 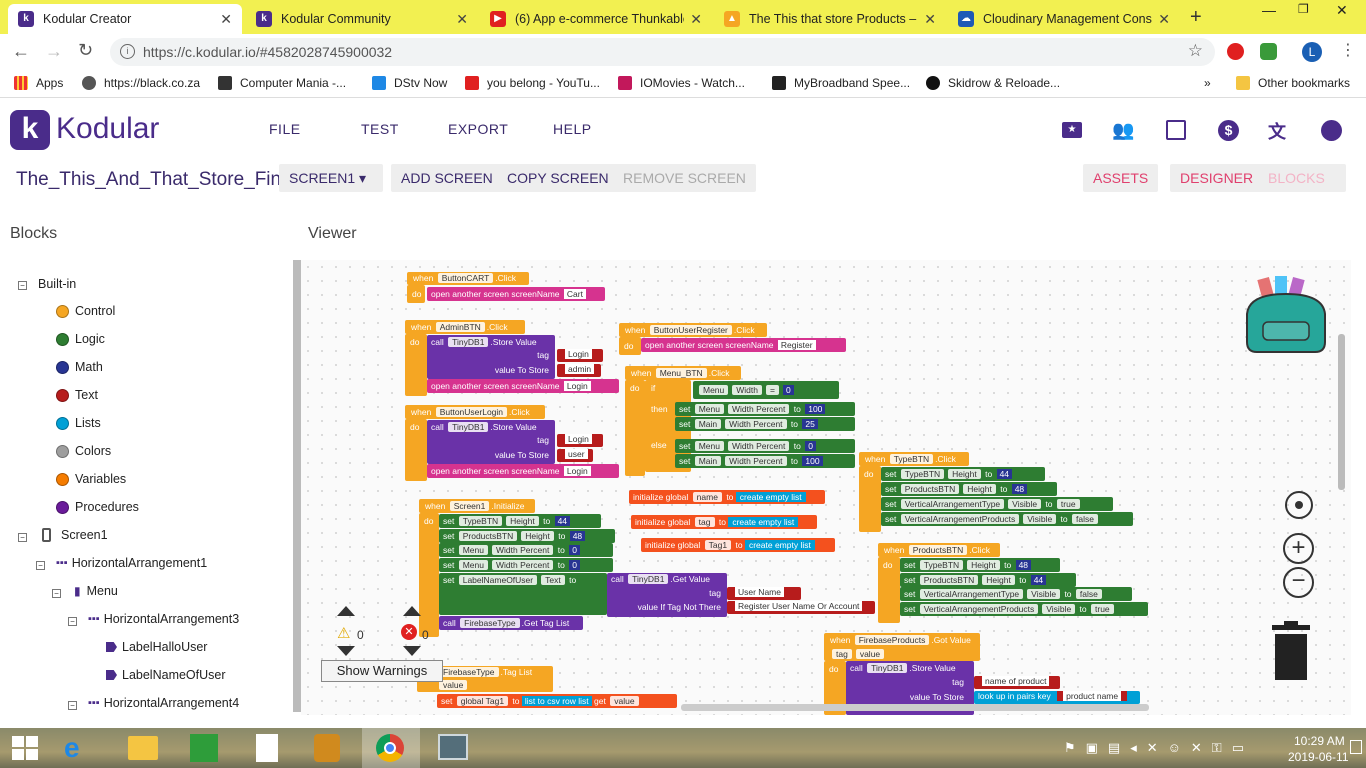 What do you see at coordinates (704, 522) in the screenshot?
I see `variable-name: tag` at bounding box center [704, 522].